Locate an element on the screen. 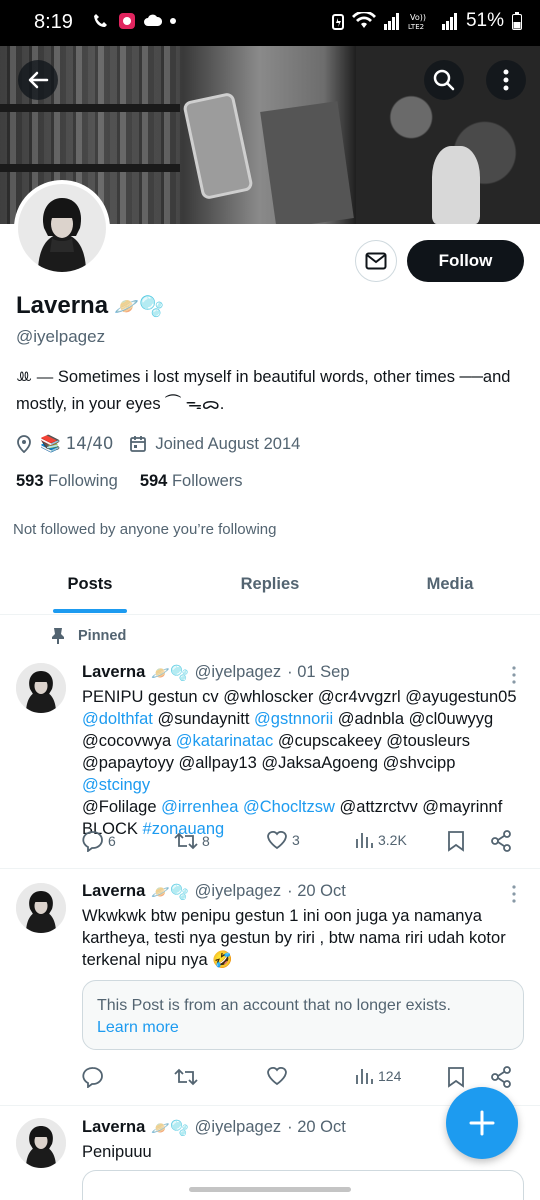 The image size is (540, 1200). repost-button: 8 is located at coordinates (192, 841).